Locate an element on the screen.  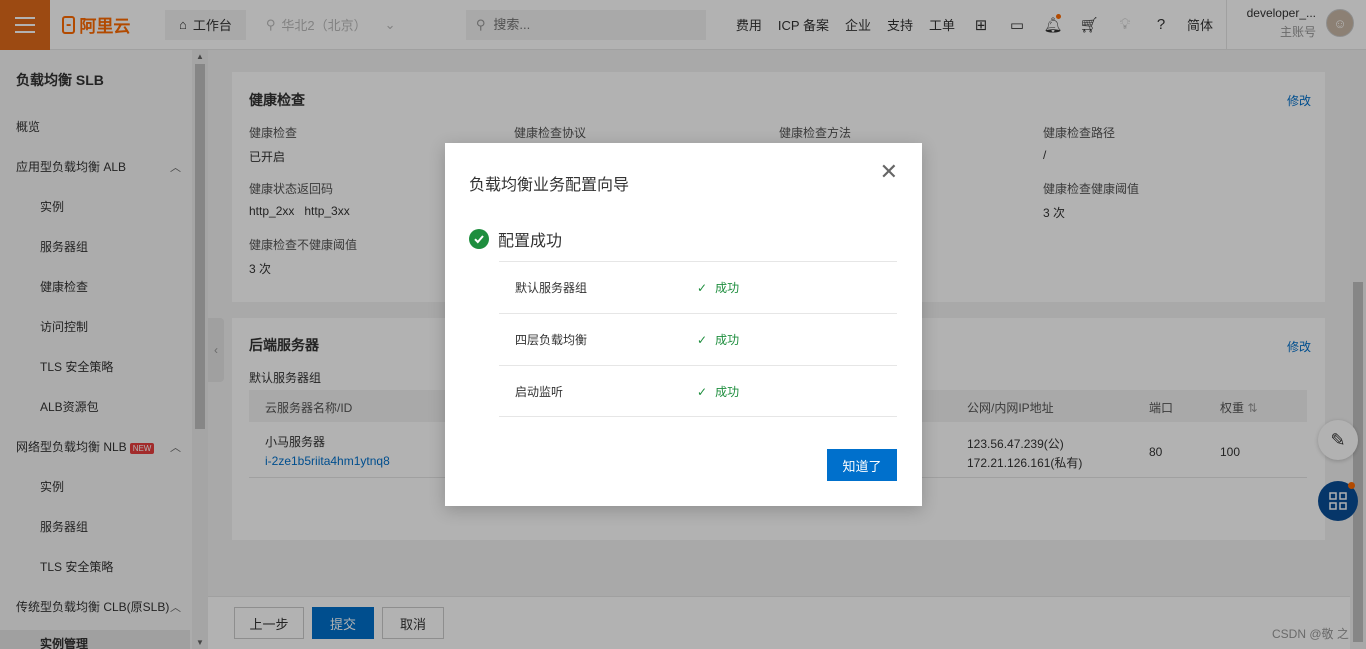
step-row: 启动监听 ✓ 成功 is located at coordinates (705, 391).